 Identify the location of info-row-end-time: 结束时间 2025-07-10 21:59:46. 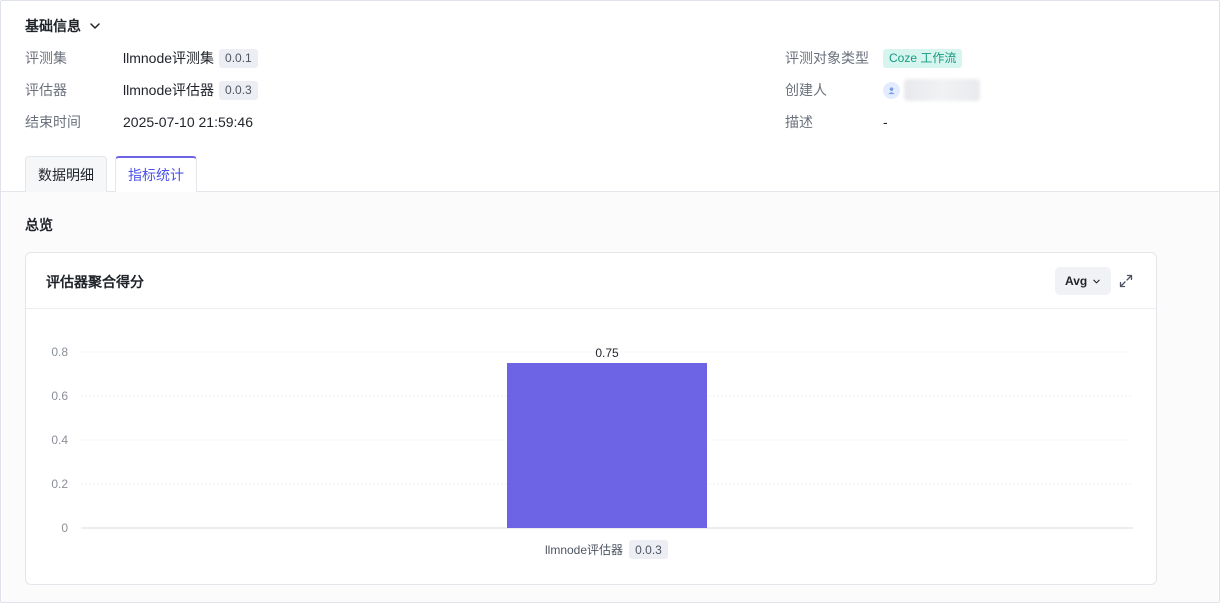
(139, 122).